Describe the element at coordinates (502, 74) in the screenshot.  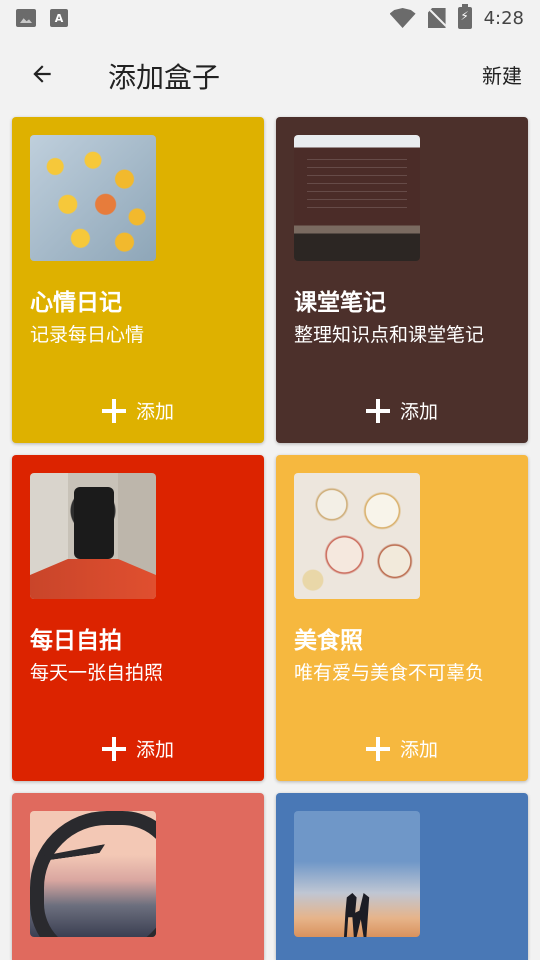
I see `new-button: 新建` at that location.